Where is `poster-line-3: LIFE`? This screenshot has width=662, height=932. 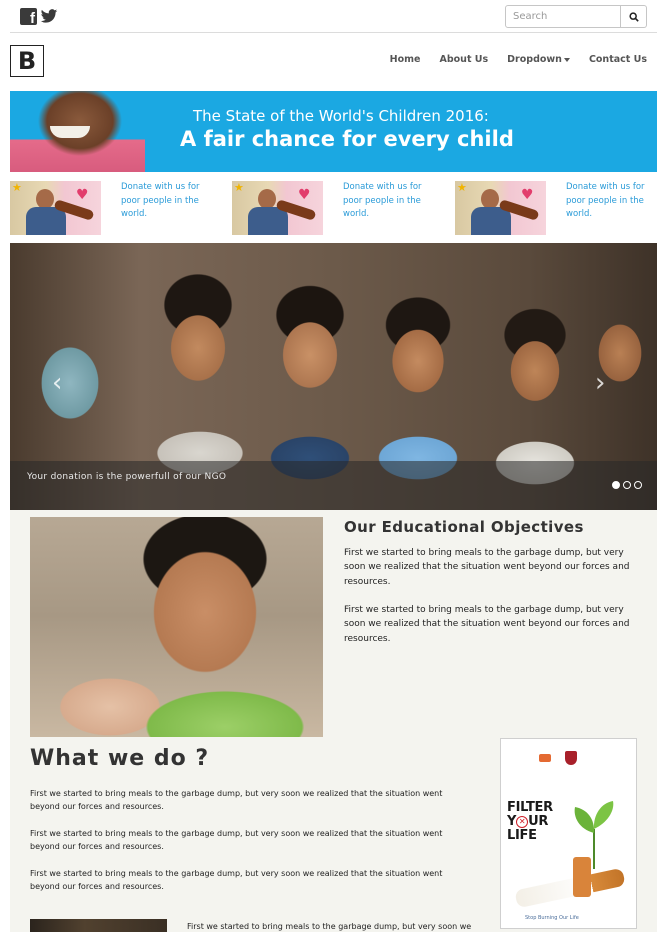 poster-line-3: LIFE is located at coordinates (522, 835).